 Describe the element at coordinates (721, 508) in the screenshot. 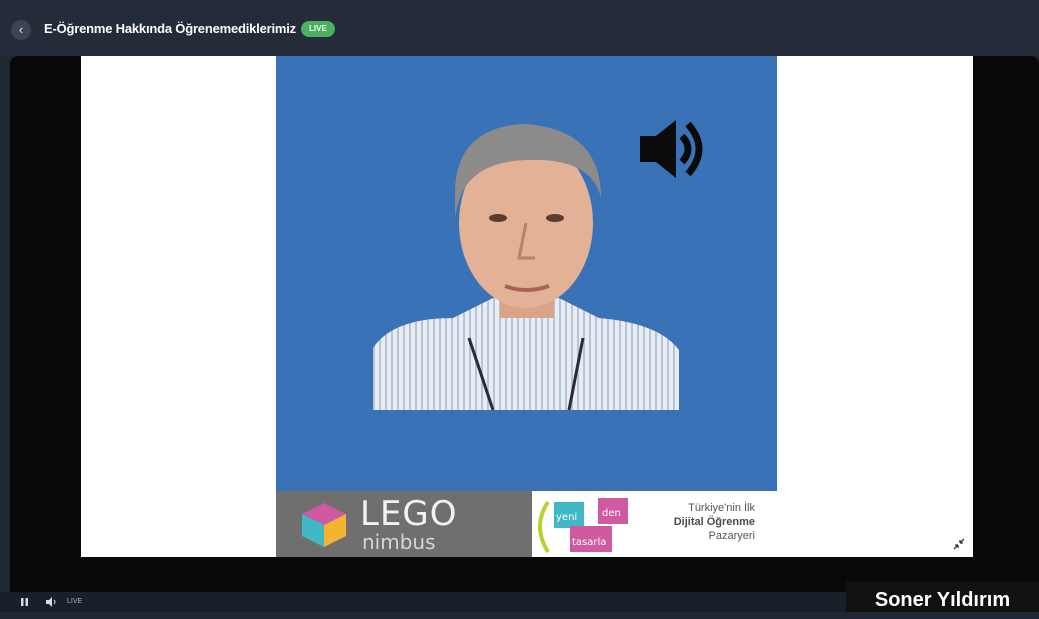

I see `tagline-line-1: Türkiye'nin İlk` at that location.